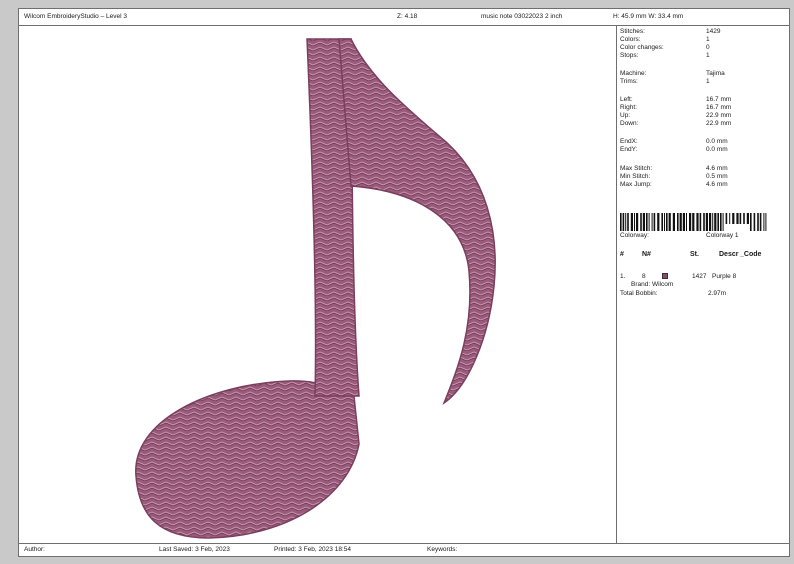  I want to click on stat-row: Right: 16.7 mm, so click(704, 108).